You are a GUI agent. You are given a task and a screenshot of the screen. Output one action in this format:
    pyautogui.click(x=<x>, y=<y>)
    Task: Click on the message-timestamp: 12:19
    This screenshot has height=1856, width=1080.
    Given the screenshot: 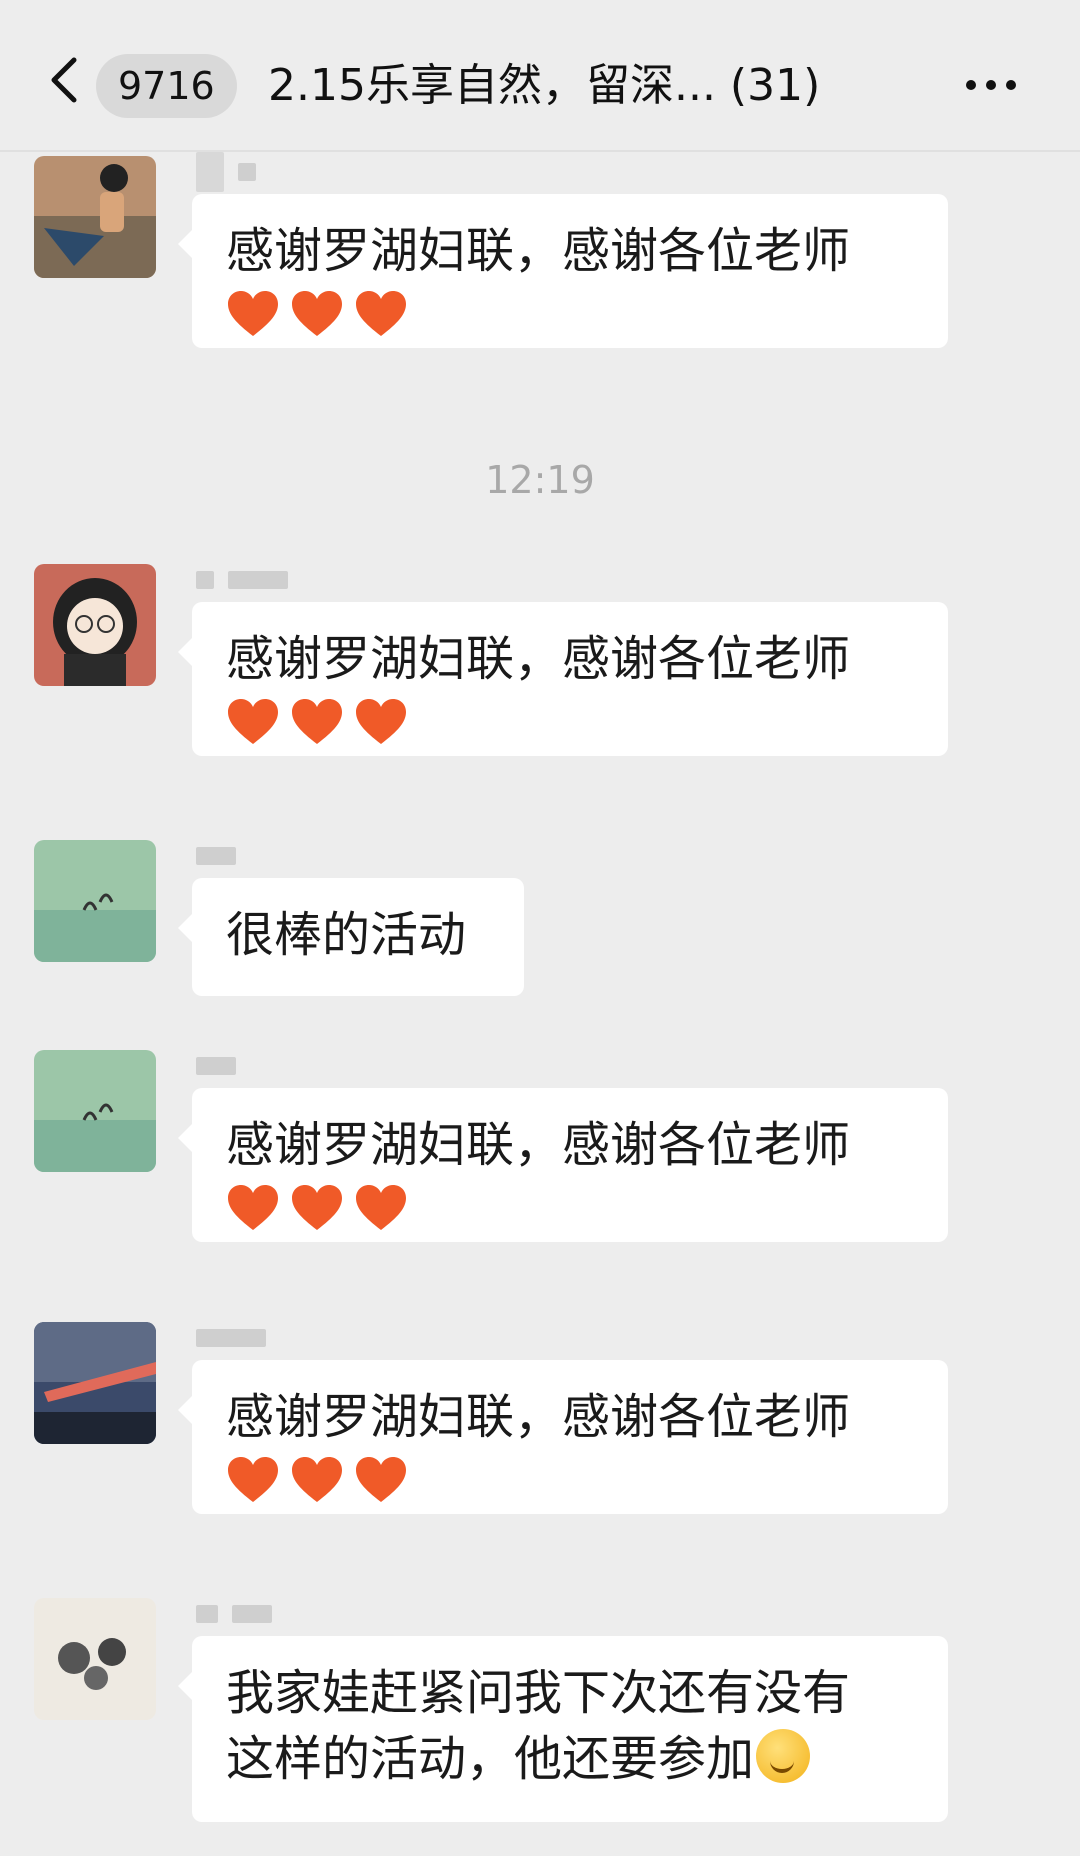 What is the action you would take?
    pyautogui.click(x=540, y=480)
    